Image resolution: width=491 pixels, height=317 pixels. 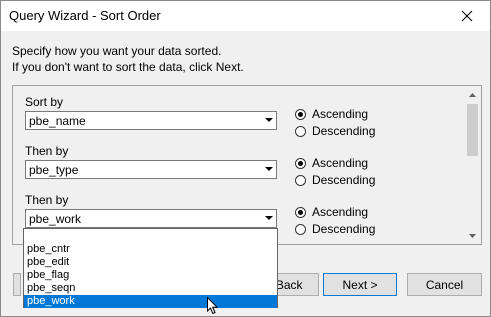 I want to click on scroll-down-icon, so click(x=472, y=235).